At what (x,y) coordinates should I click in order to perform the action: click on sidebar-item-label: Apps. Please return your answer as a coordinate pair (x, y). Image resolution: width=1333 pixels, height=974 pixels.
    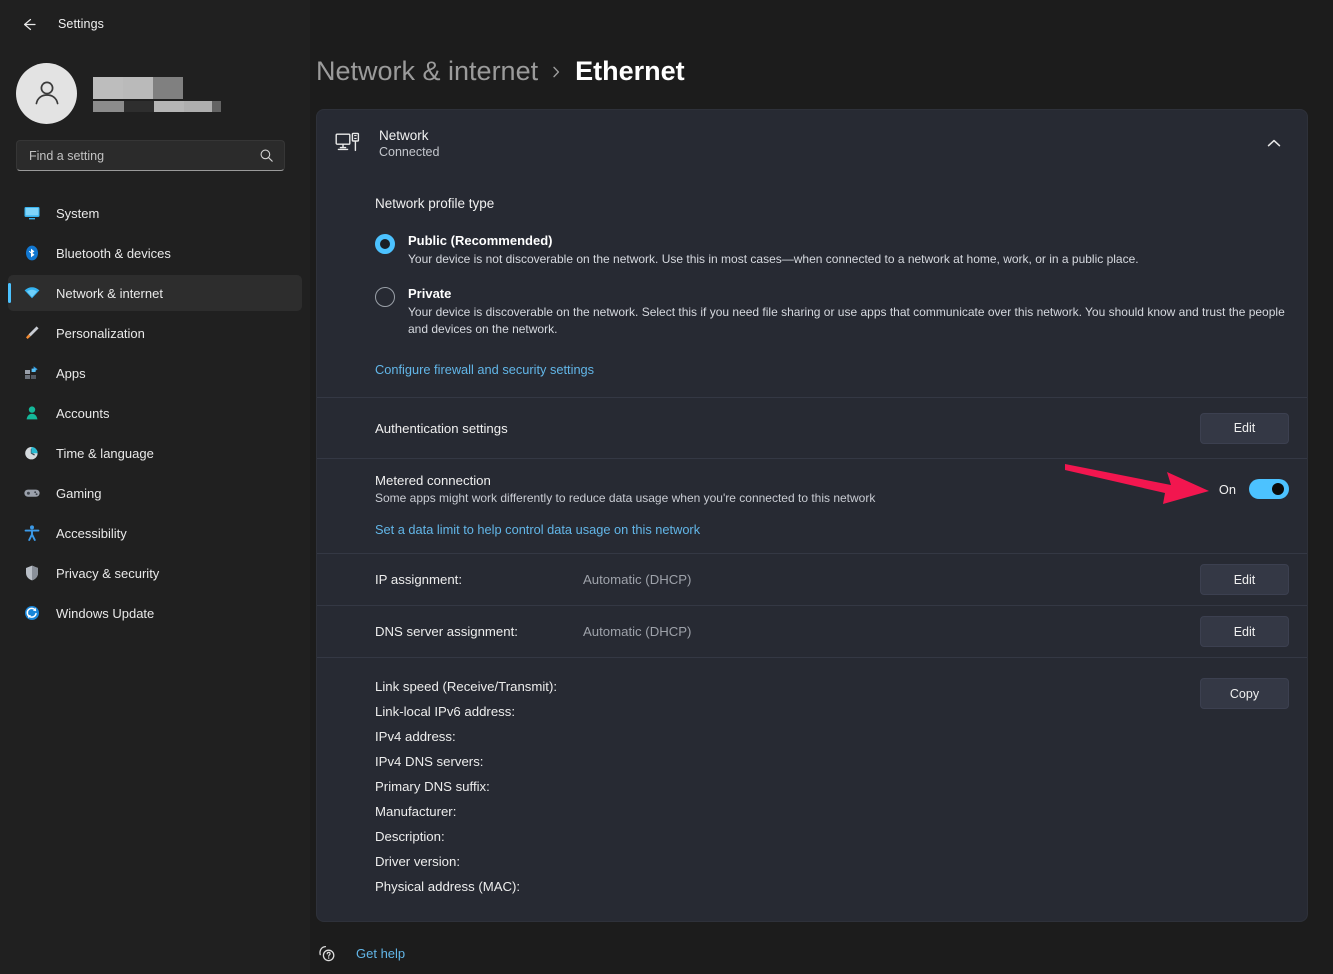
    Looking at the image, I should click on (71, 373).